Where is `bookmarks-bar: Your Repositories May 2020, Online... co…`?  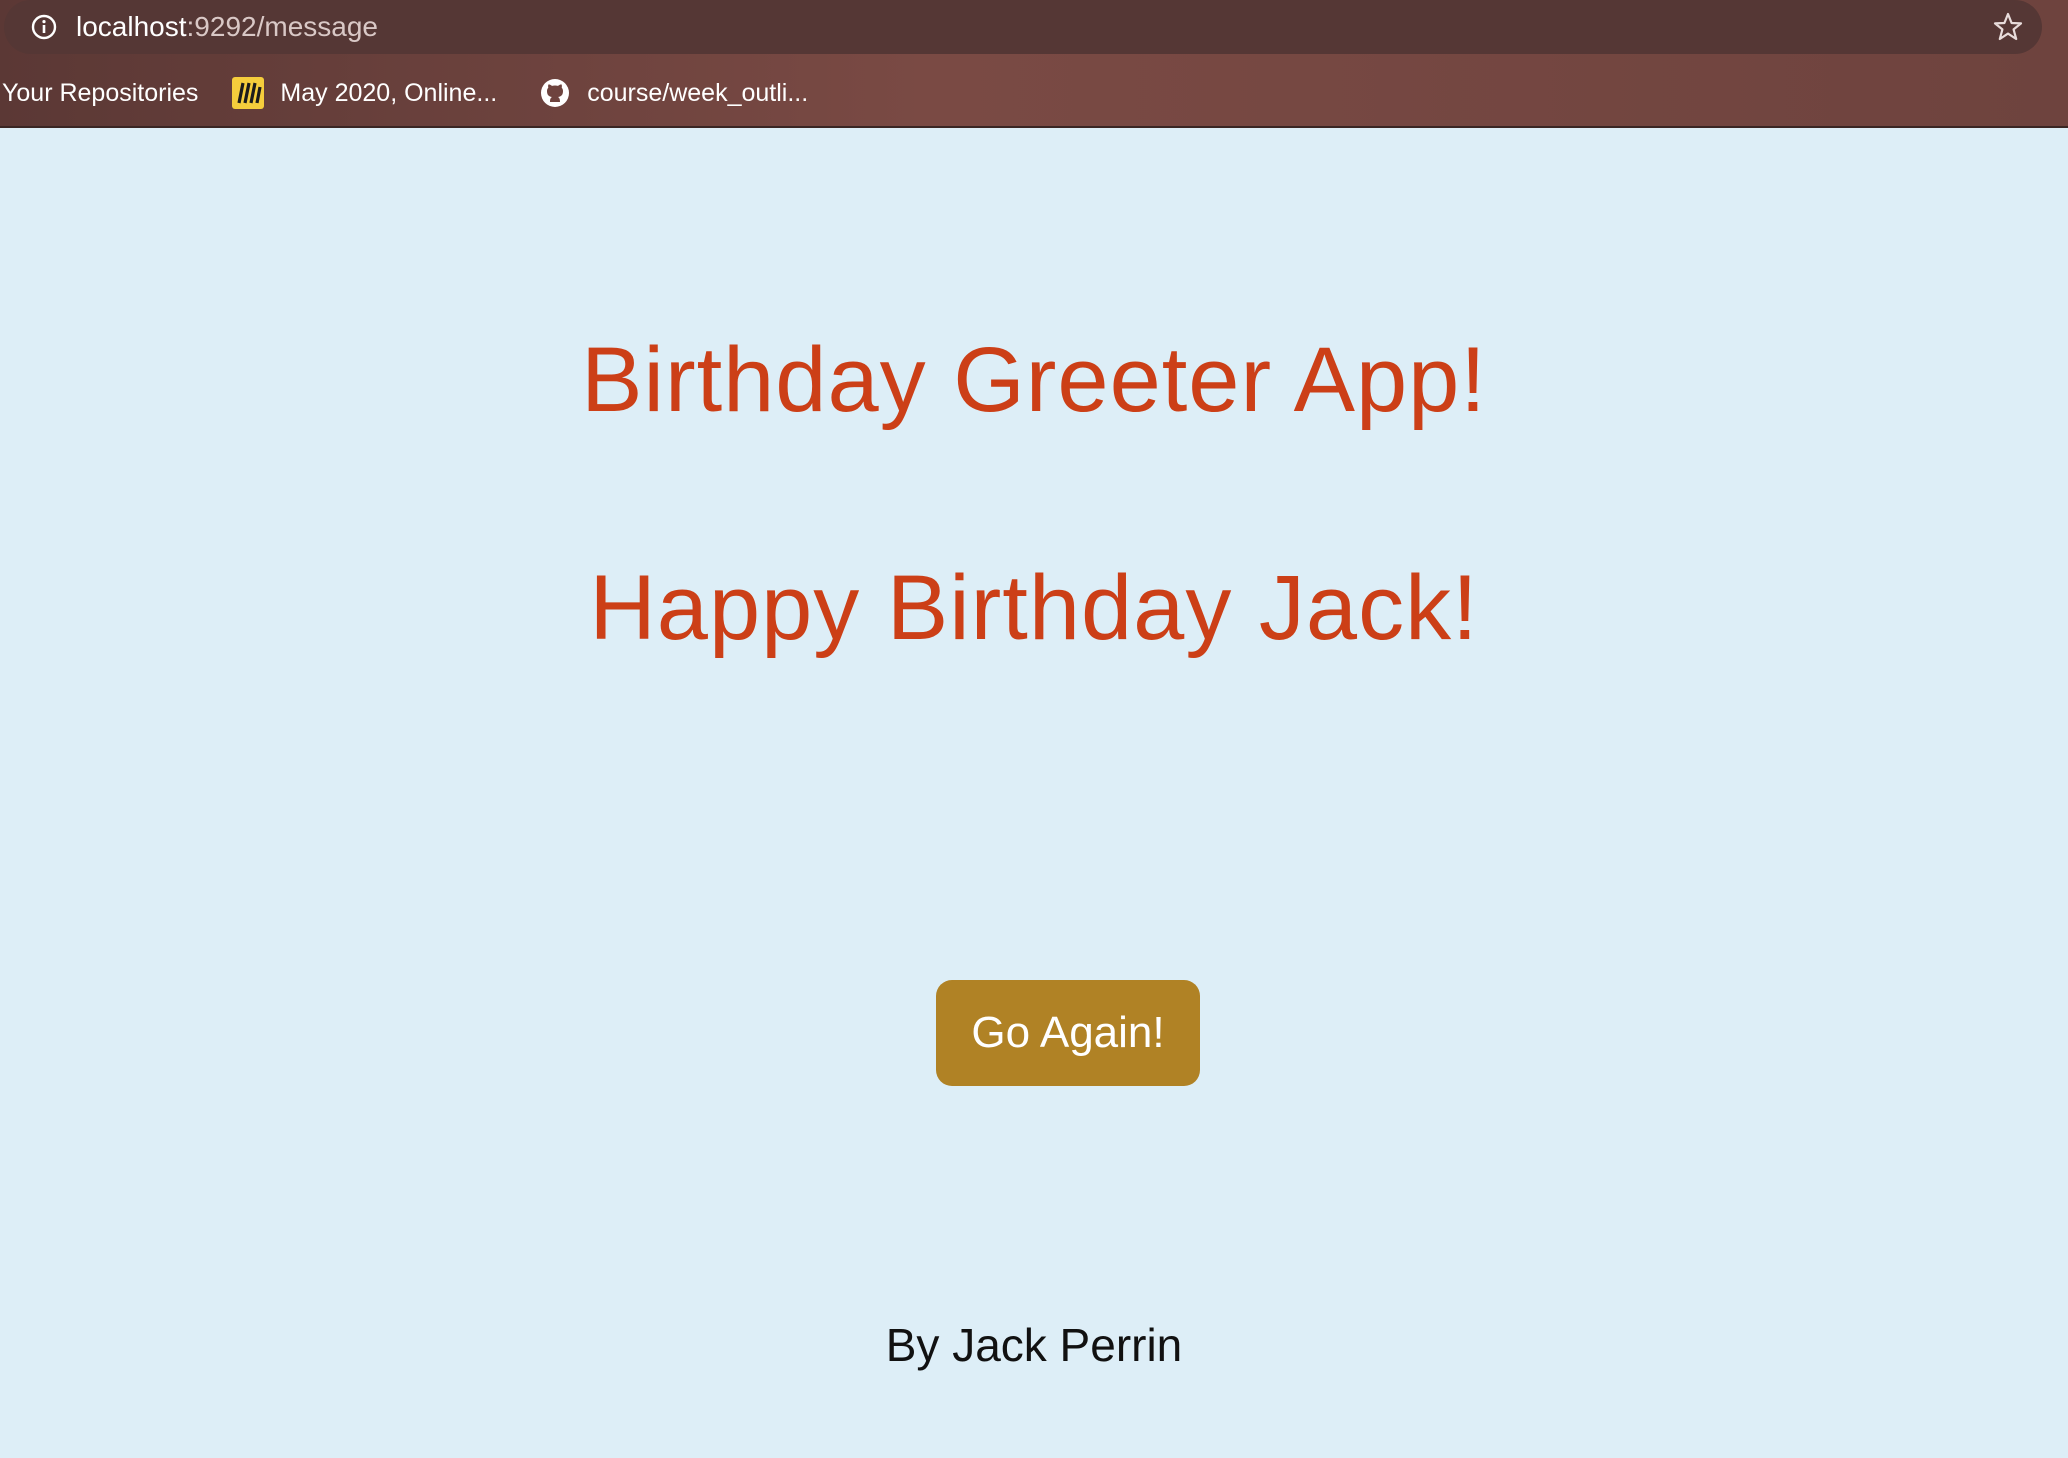
bookmarks-bar: Your Repositories May 2020, Online... co… is located at coordinates (404, 93).